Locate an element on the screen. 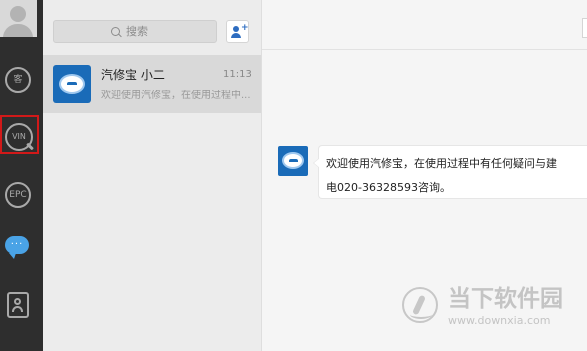 The image size is (587, 351). epc-icon-label: EPC is located at coordinates (18, 195).